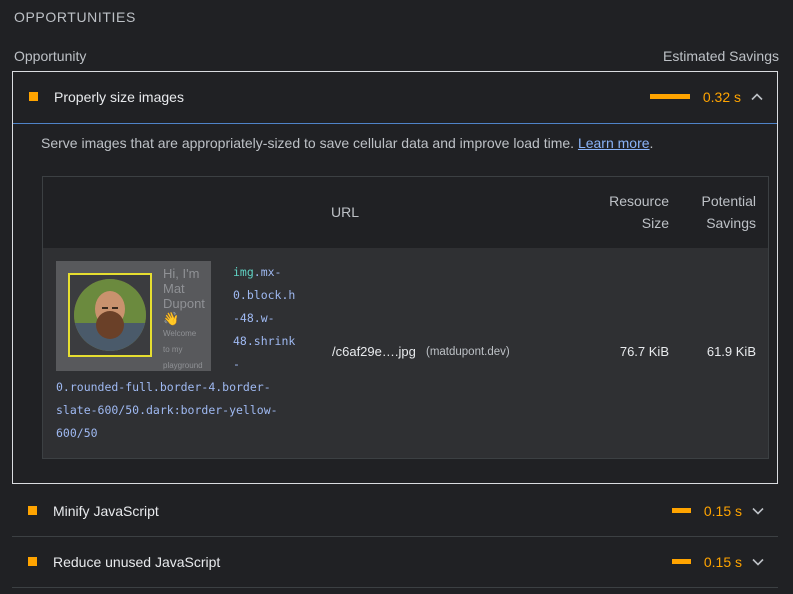  I want to click on audit-header: Properly size images 0.32 s, so click(395, 98).